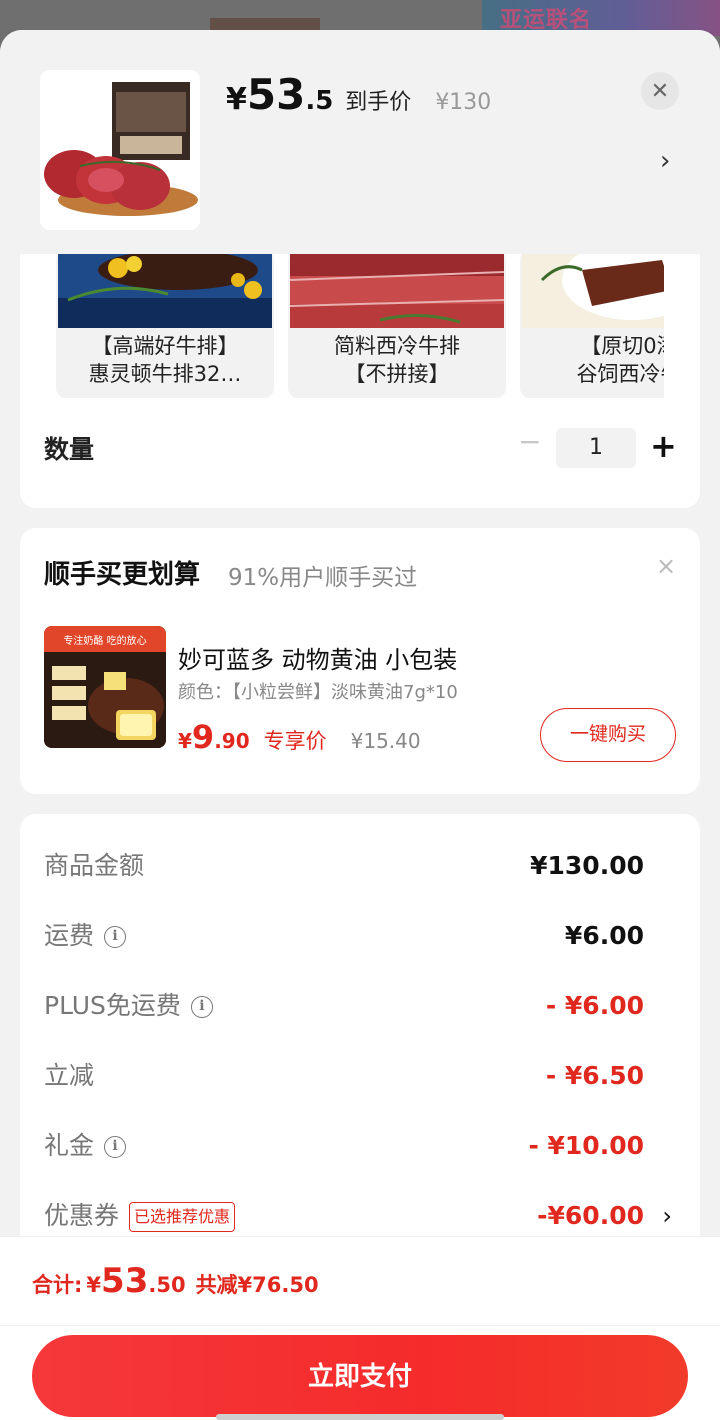  What do you see at coordinates (594, 1005) in the screenshot?
I see `breakdown-value: - ¥6.00` at bounding box center [594, 1005].